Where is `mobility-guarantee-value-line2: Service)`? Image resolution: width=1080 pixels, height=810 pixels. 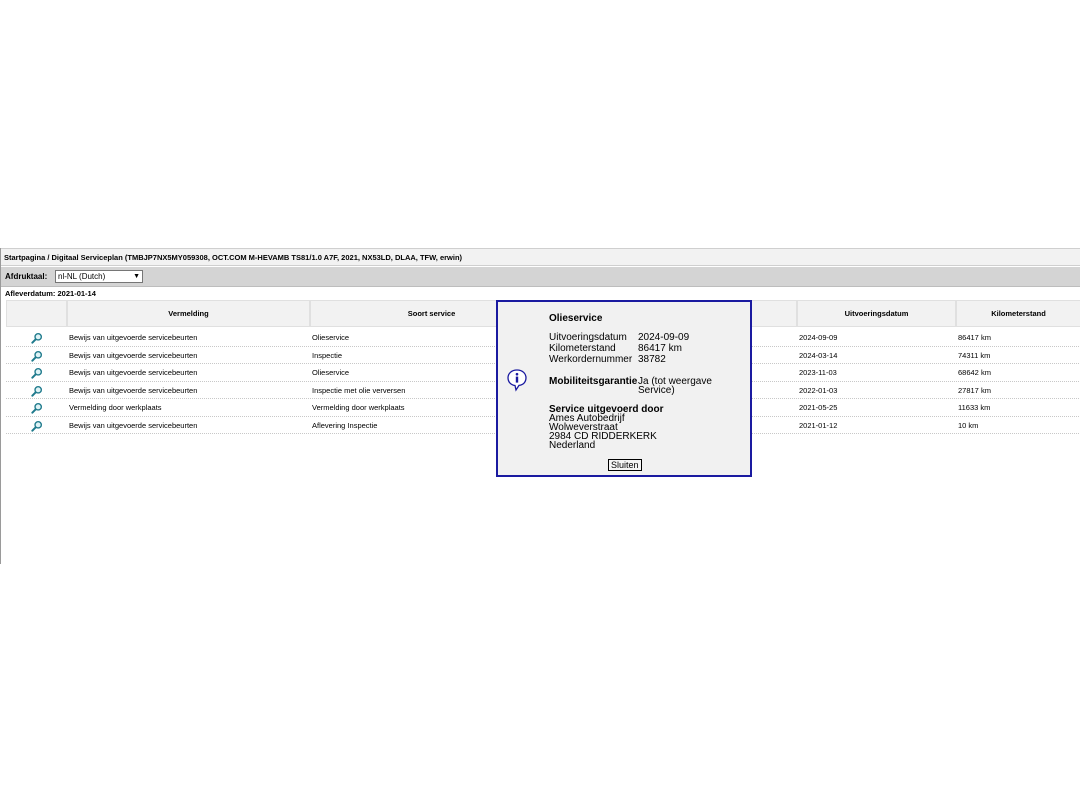
mobility-guarantee-value-line2: Service) is located at coordinates (656, 390).